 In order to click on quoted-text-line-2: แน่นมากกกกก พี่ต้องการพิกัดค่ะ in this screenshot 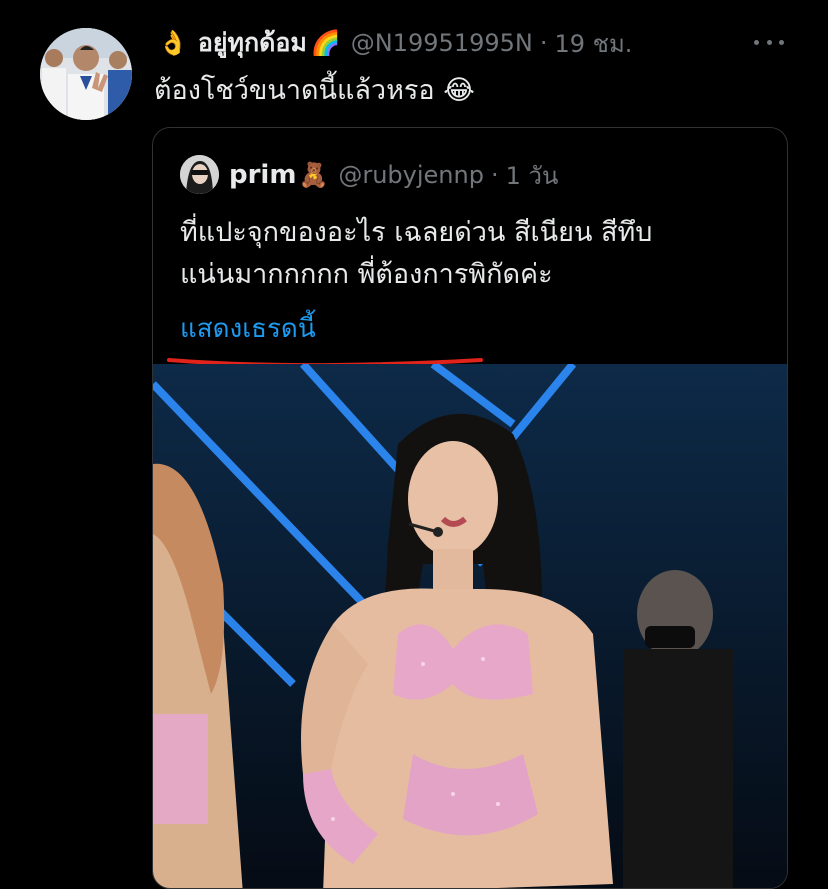, I will do `click(366, 274)`.